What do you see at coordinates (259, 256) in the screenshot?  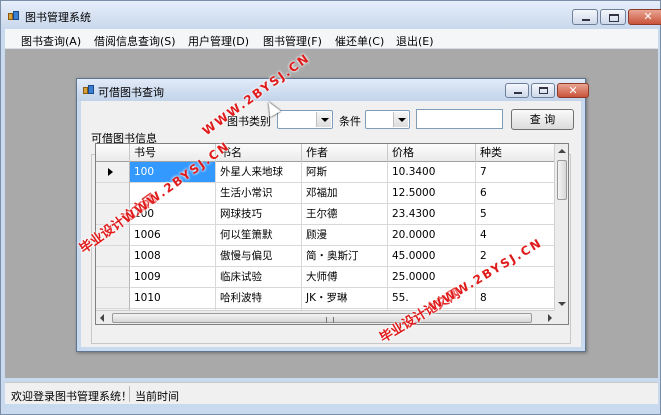 I see `cell-name: 傲慢与偏见` at bounding box center [259, 256].